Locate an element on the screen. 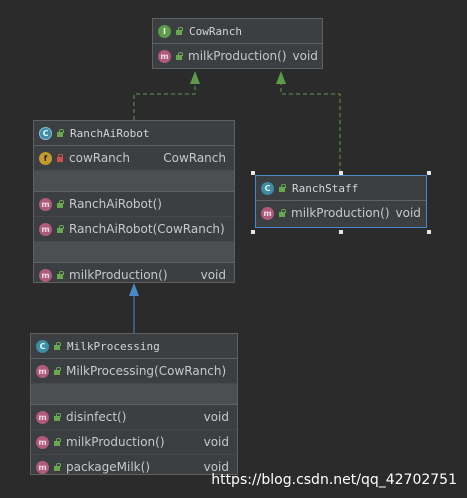  constructor-name: RanchAiRobot() is located at coordinates (115, 204).